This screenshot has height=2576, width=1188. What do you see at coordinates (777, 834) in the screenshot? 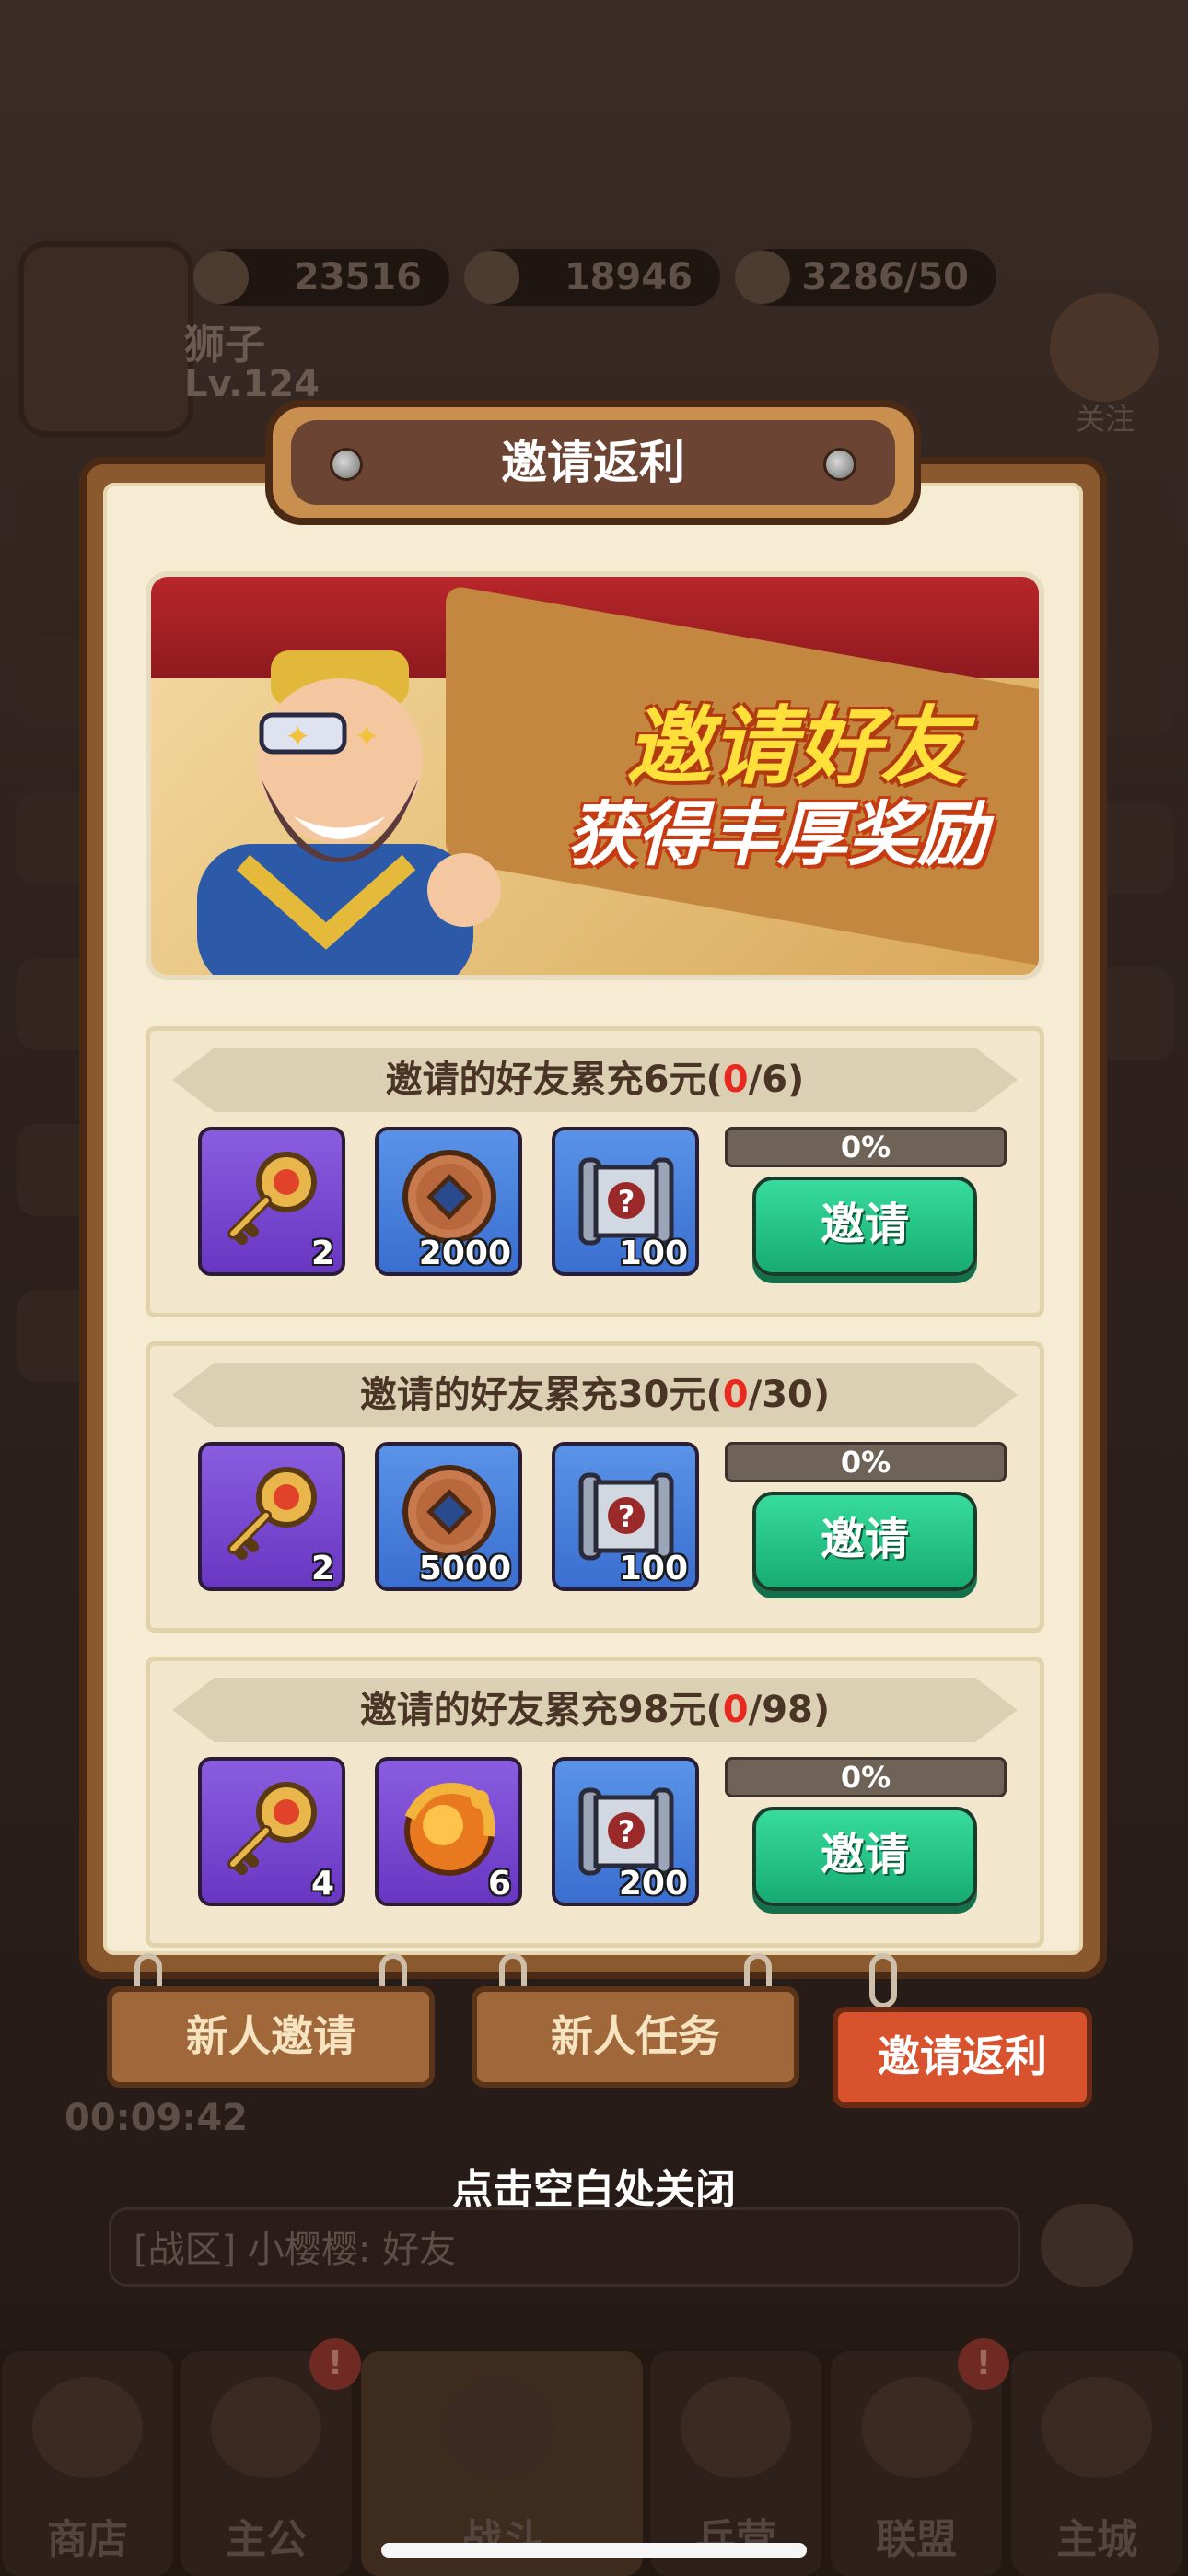
I see `banner-subheadline: 获得丰厚奖励` at bounding box center [777, 834].